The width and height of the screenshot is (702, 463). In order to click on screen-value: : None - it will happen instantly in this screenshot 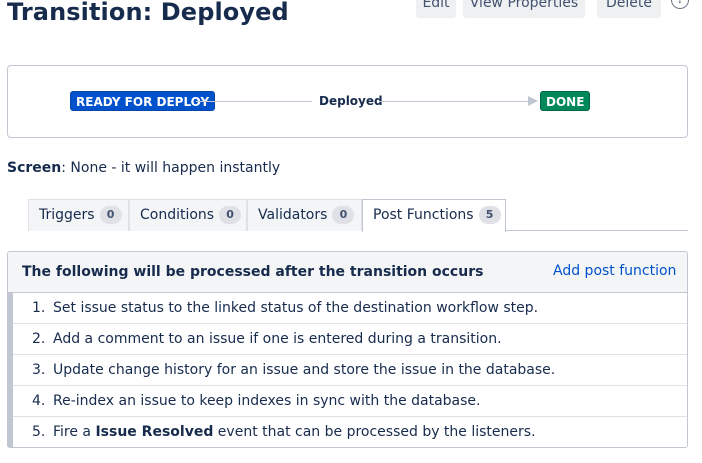, I will do `click(171, 168)`.